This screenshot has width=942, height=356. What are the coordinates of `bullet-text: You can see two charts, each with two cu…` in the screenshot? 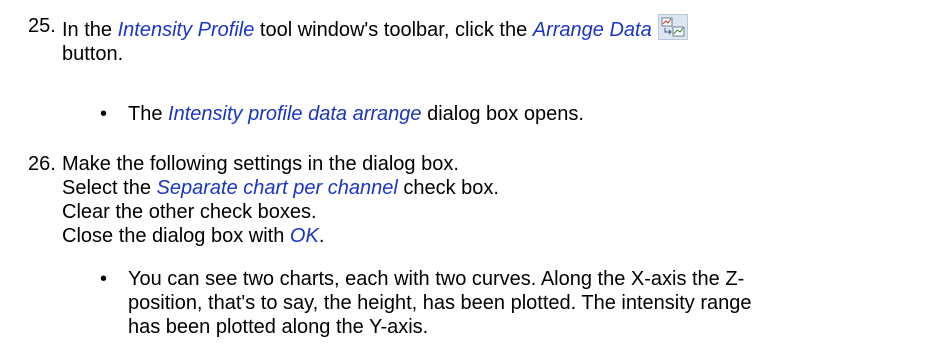 It's located at (440, 303).